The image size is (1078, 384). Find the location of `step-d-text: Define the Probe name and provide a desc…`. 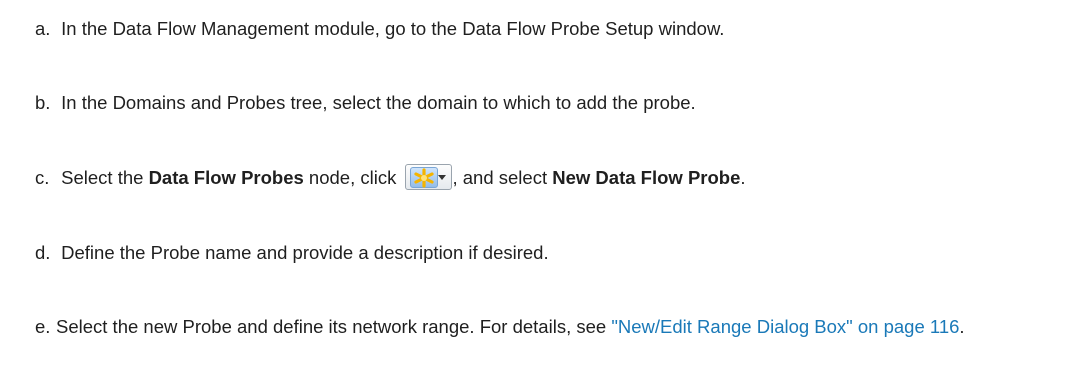

step-d-text: Define the Probe name and provide a desc… is located at coordinates (305, 252).